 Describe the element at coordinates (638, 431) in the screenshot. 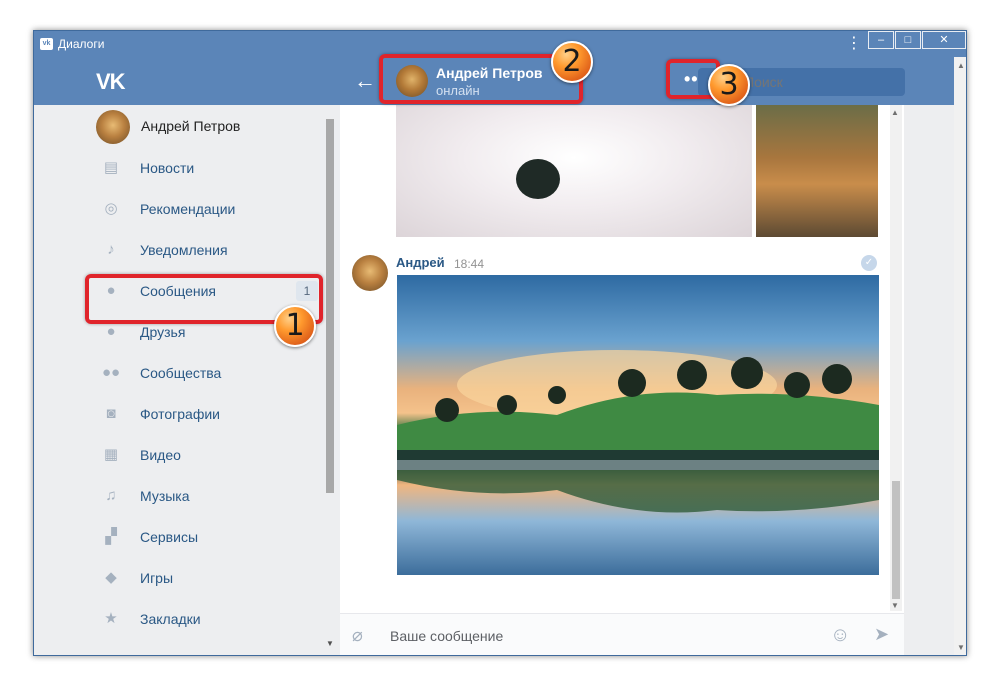

I see `landscape-illustration` at that location.